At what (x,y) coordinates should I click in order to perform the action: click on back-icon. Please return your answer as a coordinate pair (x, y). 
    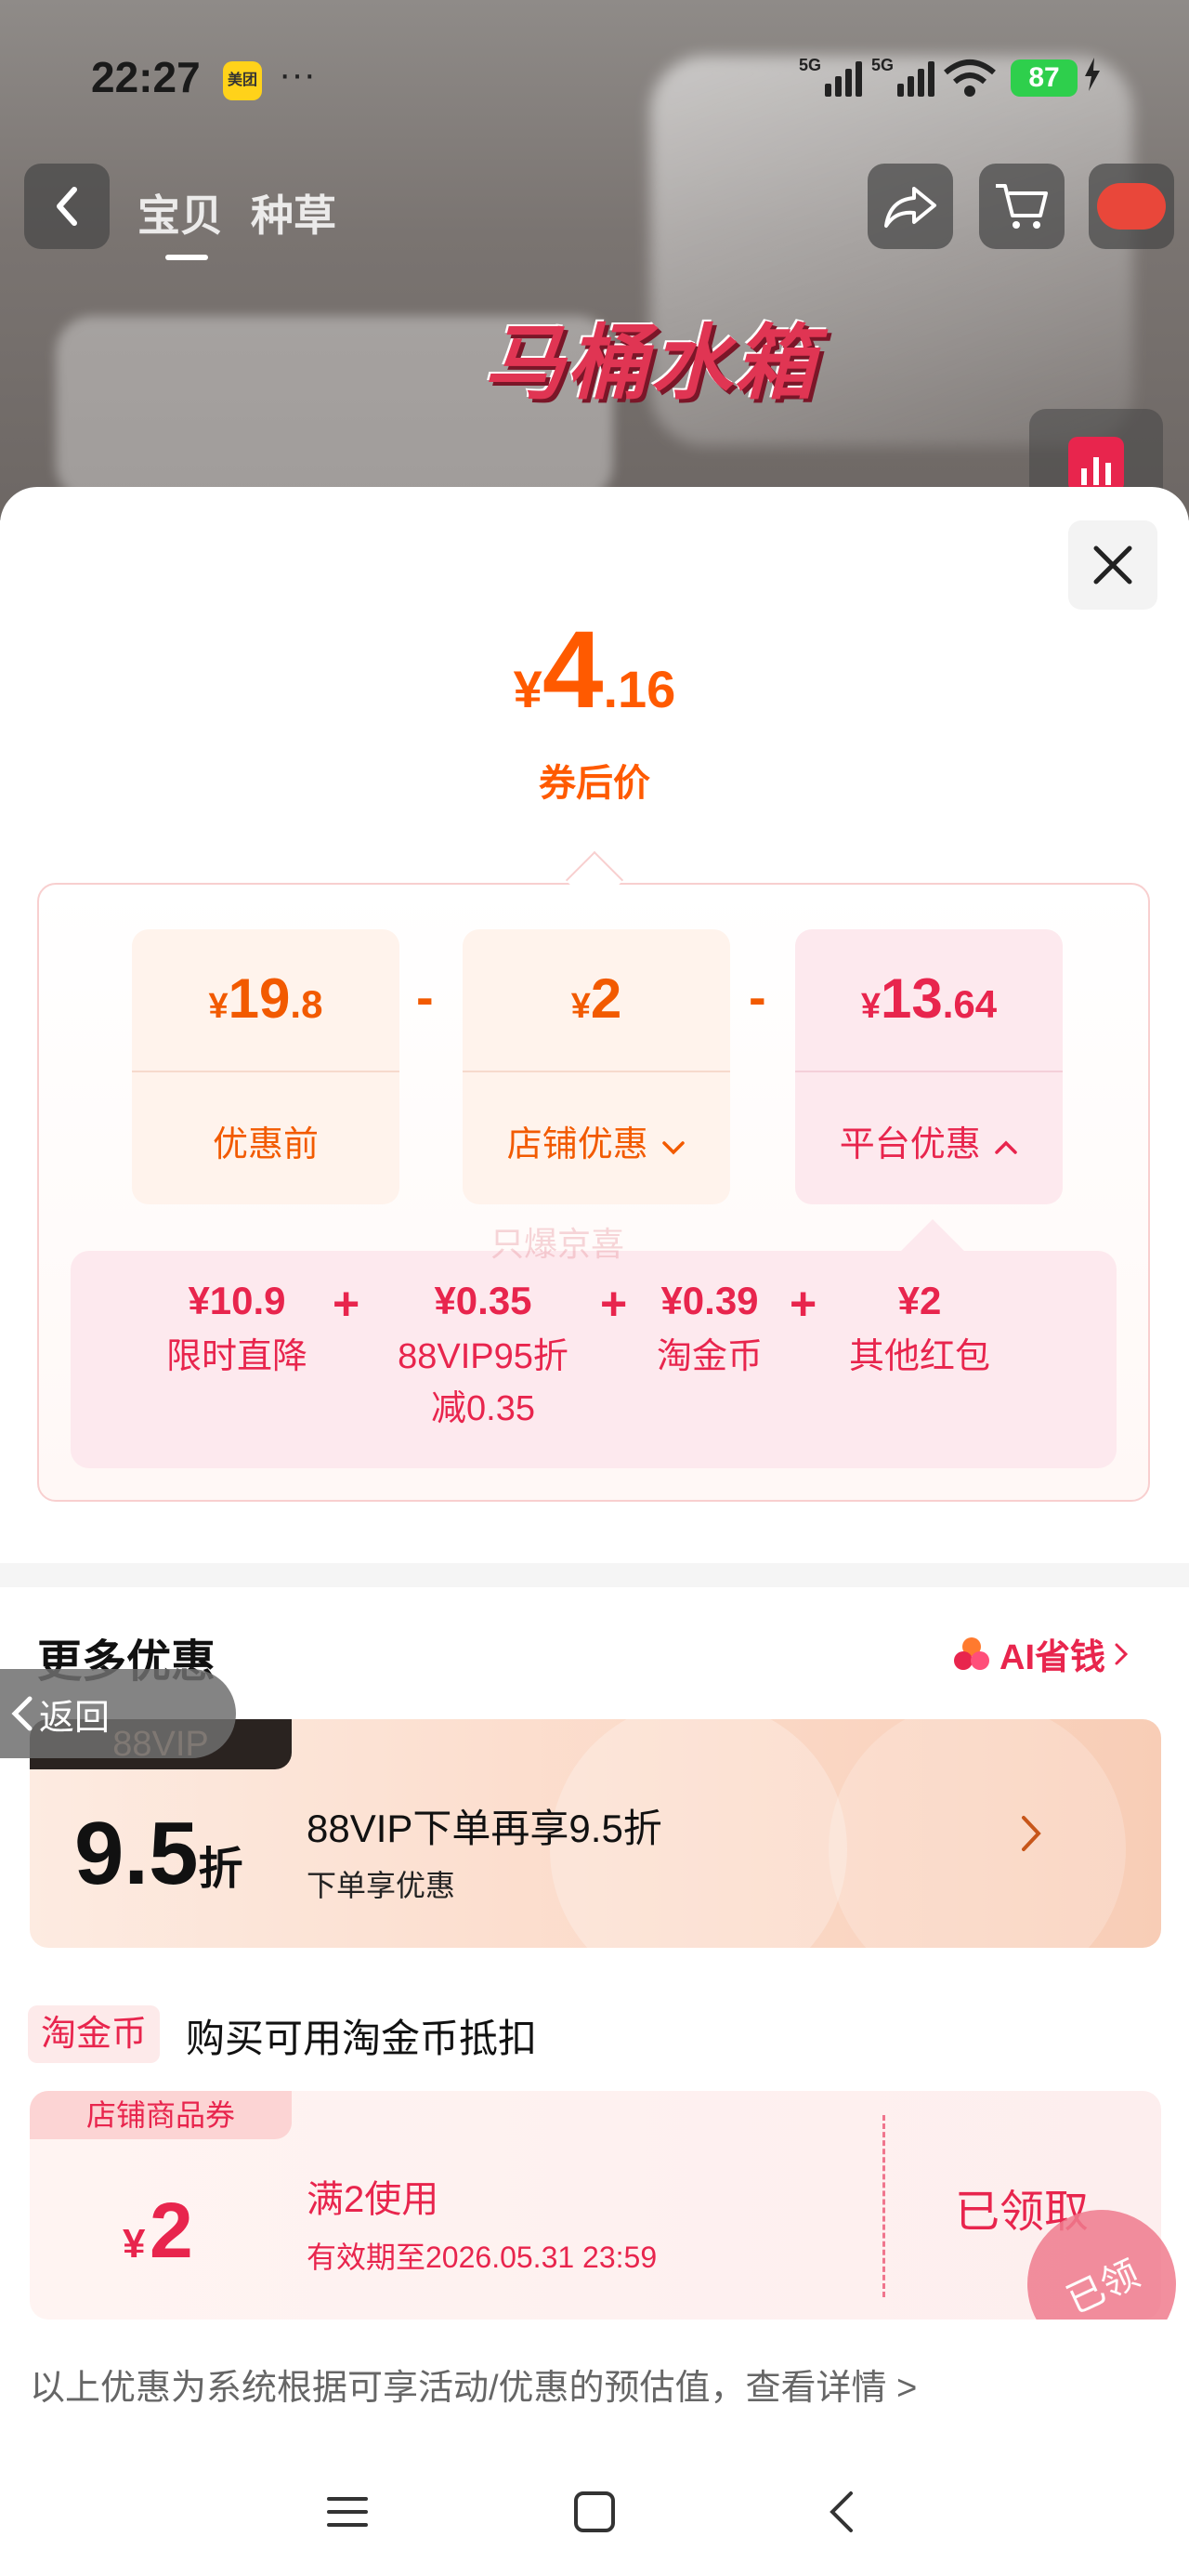
    Looking at the image, I should click on (842, 2511).